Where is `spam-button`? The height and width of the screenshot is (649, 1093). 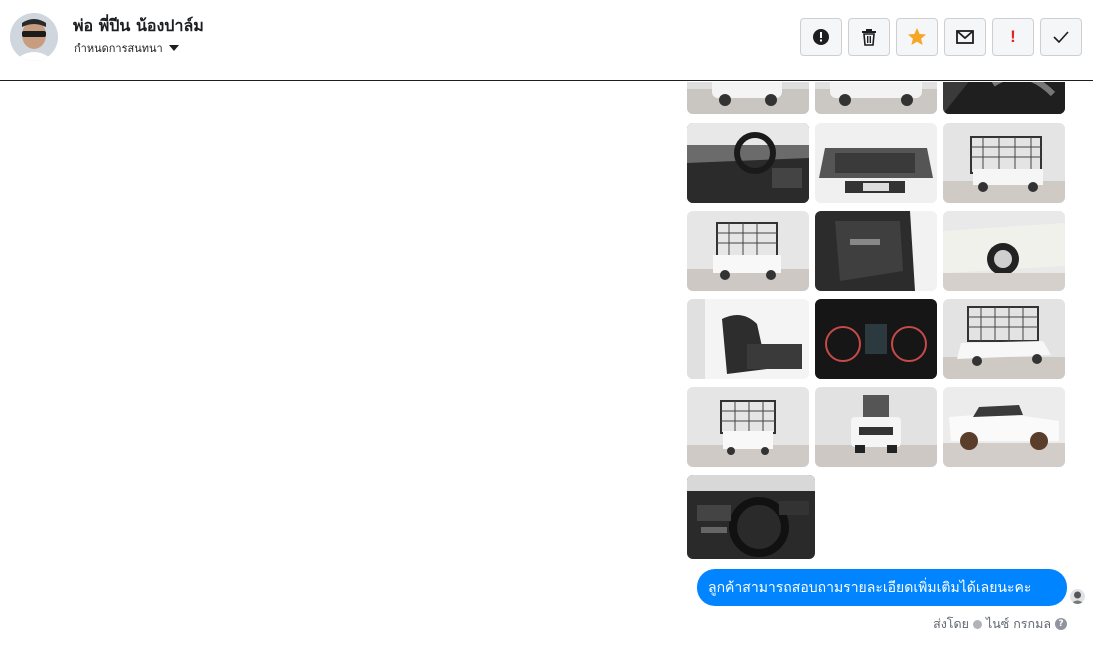 spam-button is located at coordinates (821, 37).